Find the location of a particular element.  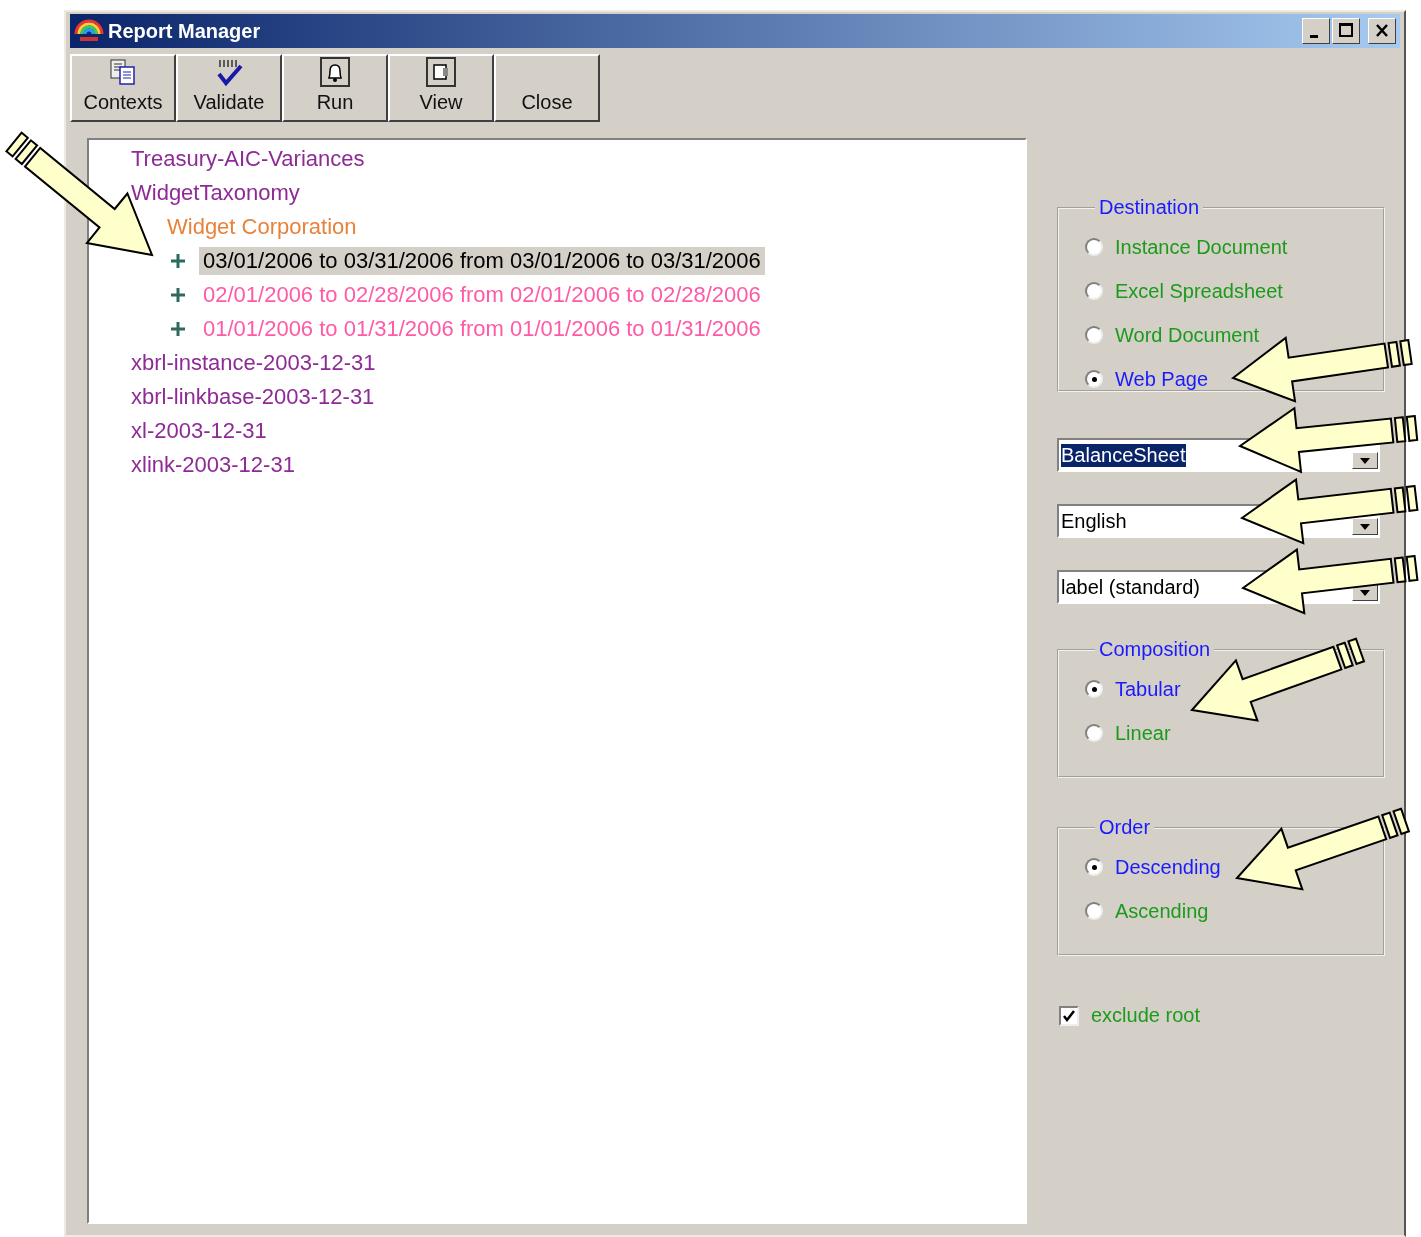

tree-item: Treasury-AIC-Variances is located at coordinates (248, 159).